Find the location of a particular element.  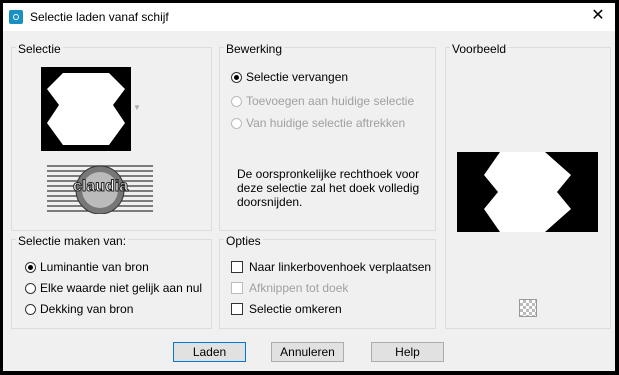

radio-elke-waarde: Elke waarde niet gelijk aan nul is located at coordinates (113, 288).